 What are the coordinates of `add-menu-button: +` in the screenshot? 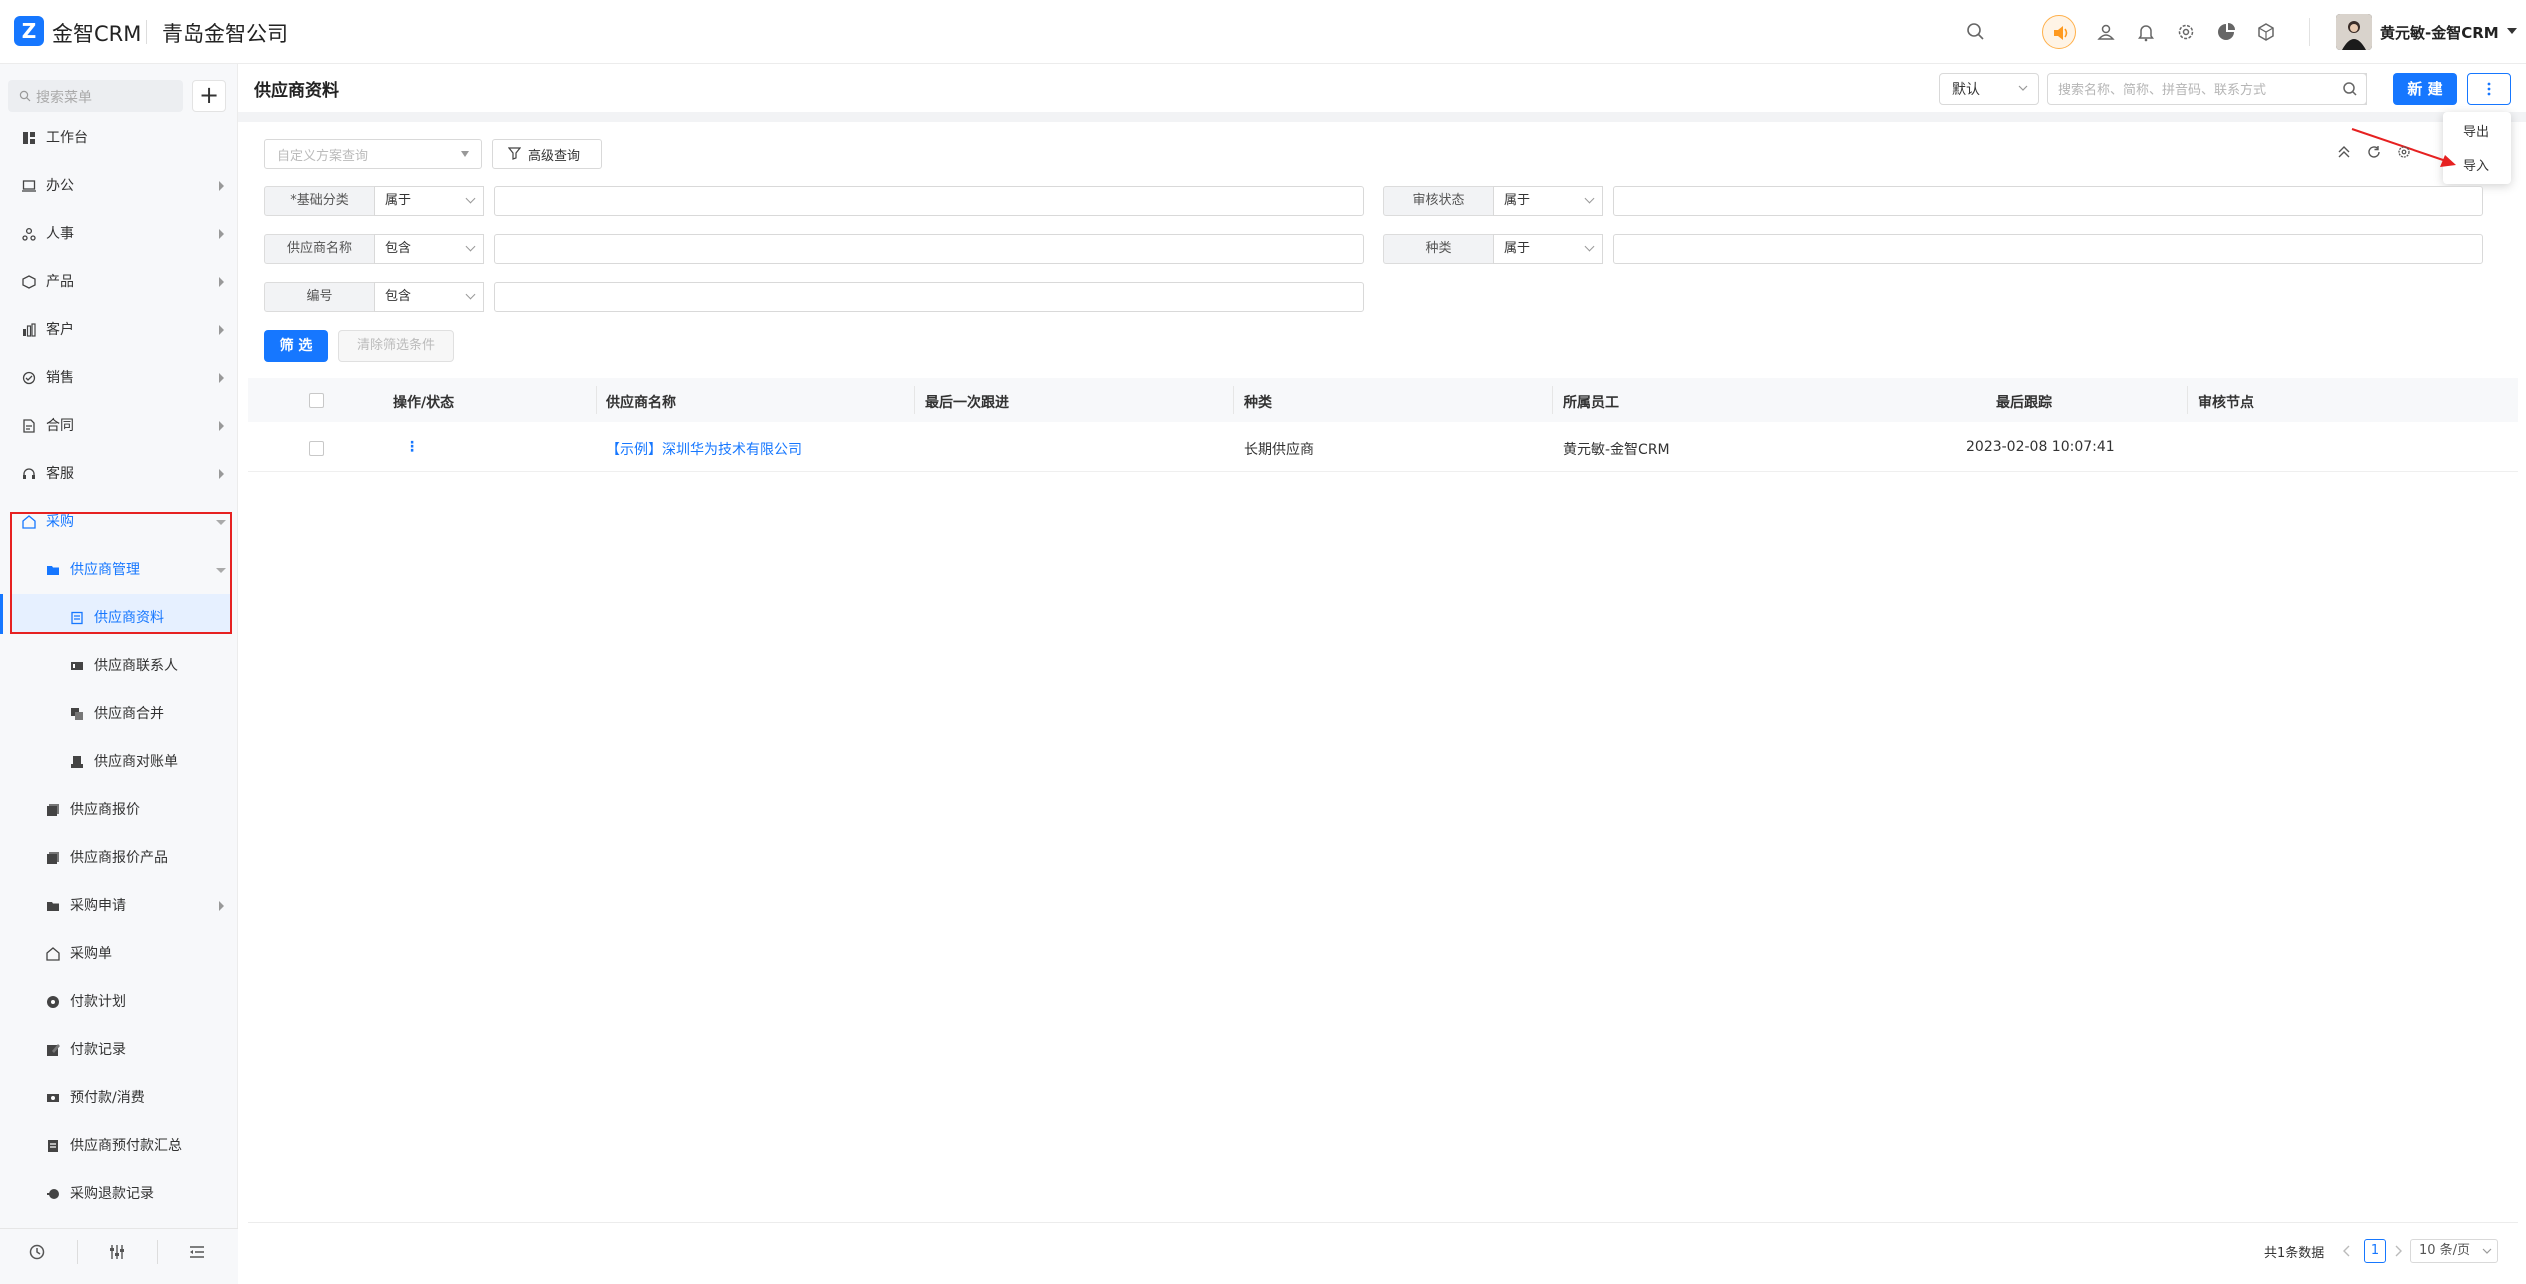 It's located at (209, 96).